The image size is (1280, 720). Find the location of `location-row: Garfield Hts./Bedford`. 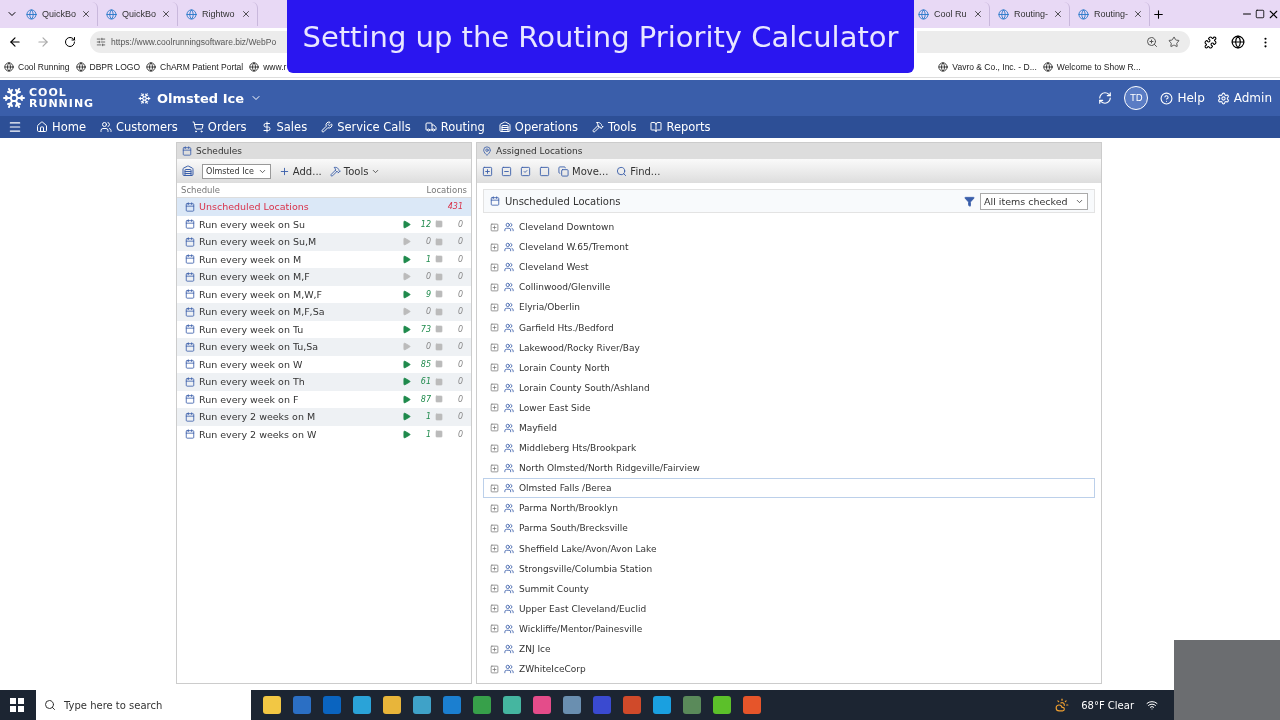

location-row: Garfield Hts./Bedford is located at coordinates (789, 327).